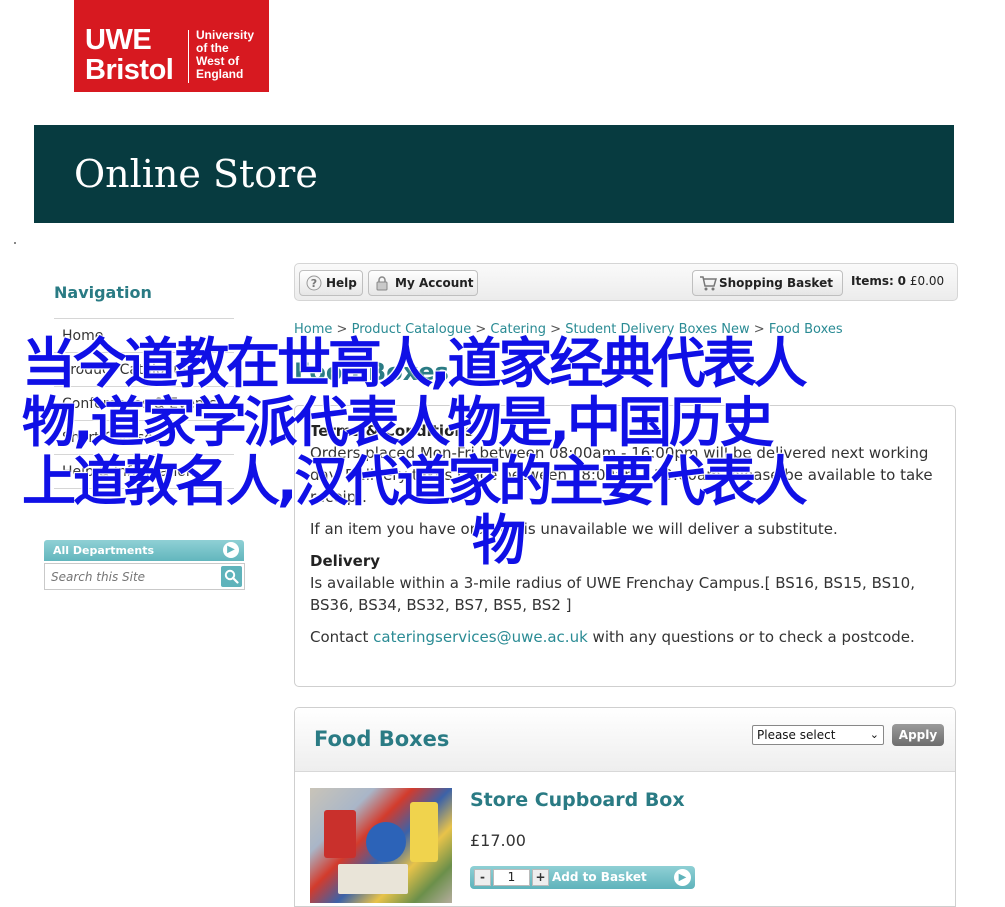  What do you see at coordinates (599, 877) in the screenshot?
I see `add-to-basket-button: Add to Basket` at bounding box center [599, 877].